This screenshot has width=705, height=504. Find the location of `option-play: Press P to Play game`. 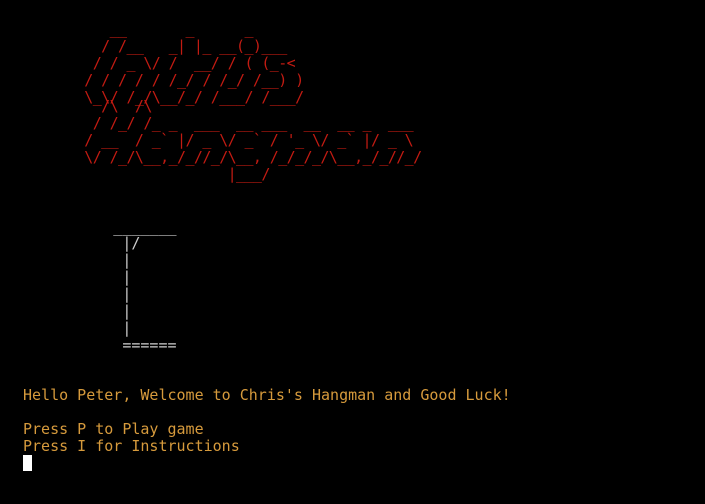

option-play: Press P to Play game is located at coordinates (113, 429).